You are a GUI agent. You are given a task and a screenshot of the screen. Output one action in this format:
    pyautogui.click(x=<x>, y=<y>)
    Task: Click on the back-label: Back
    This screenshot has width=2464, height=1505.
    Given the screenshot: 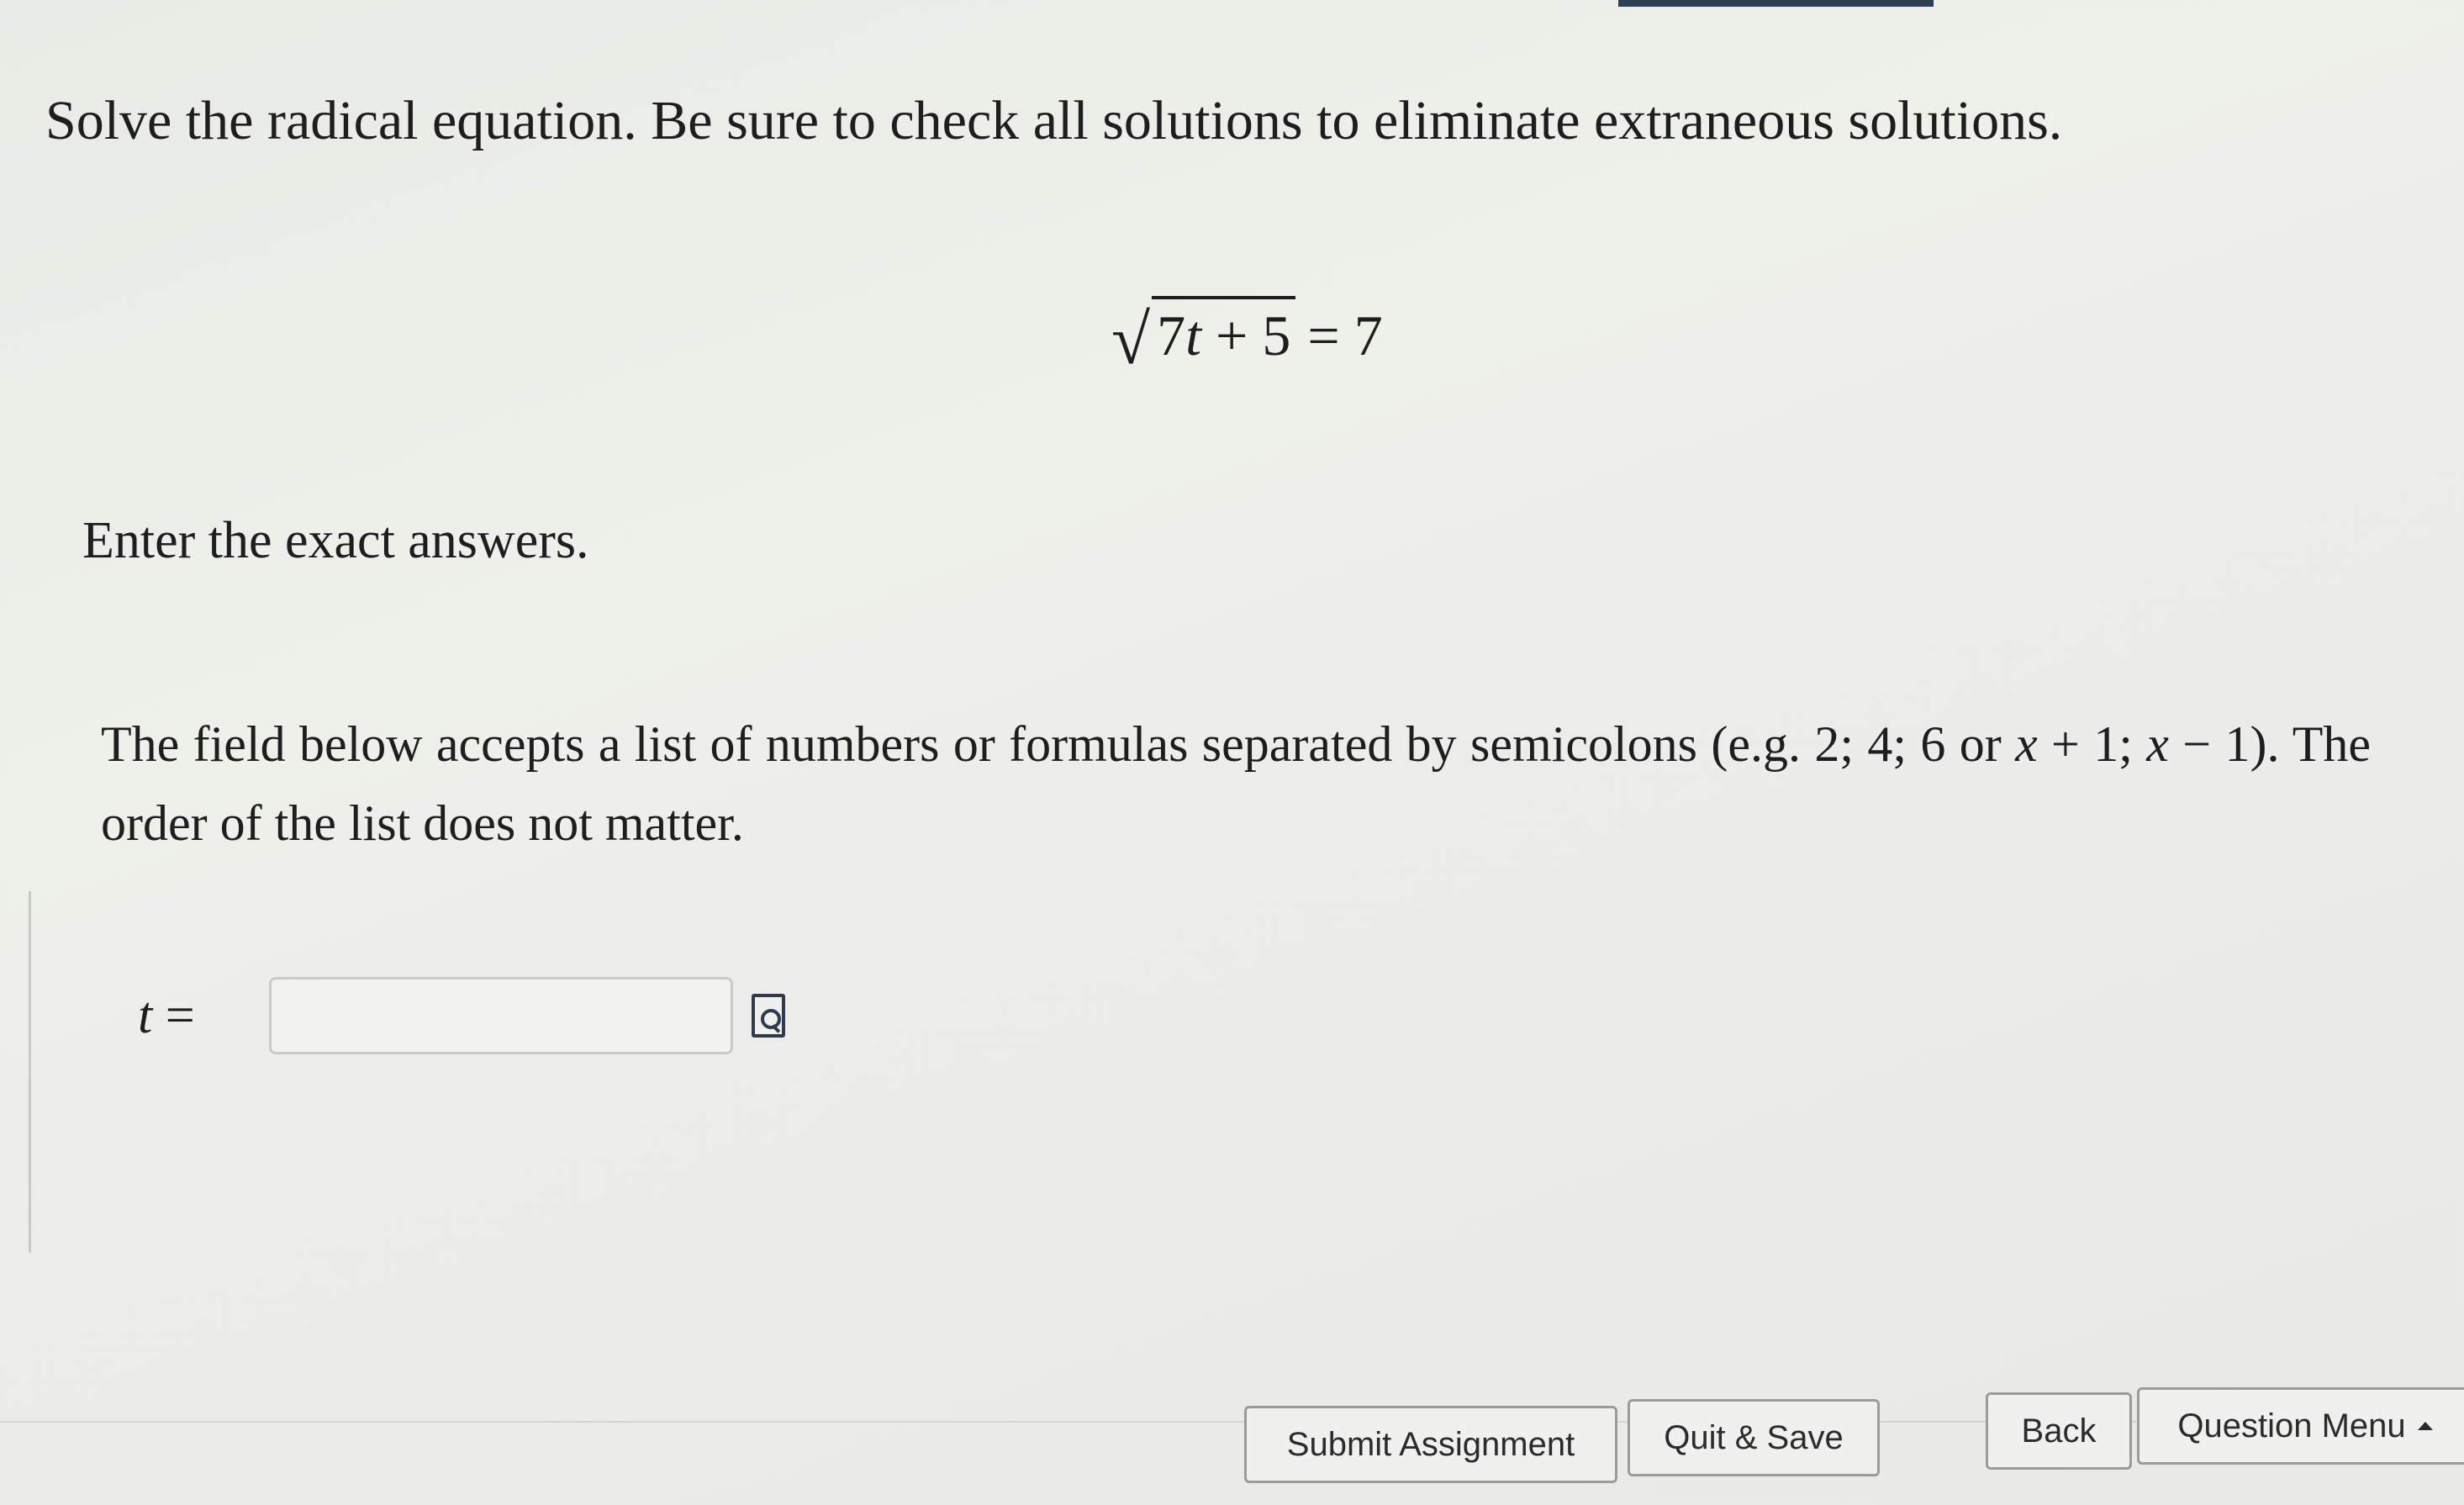 What is the action you would take?
    pyautogui.click(x=2059, y=1431)
    